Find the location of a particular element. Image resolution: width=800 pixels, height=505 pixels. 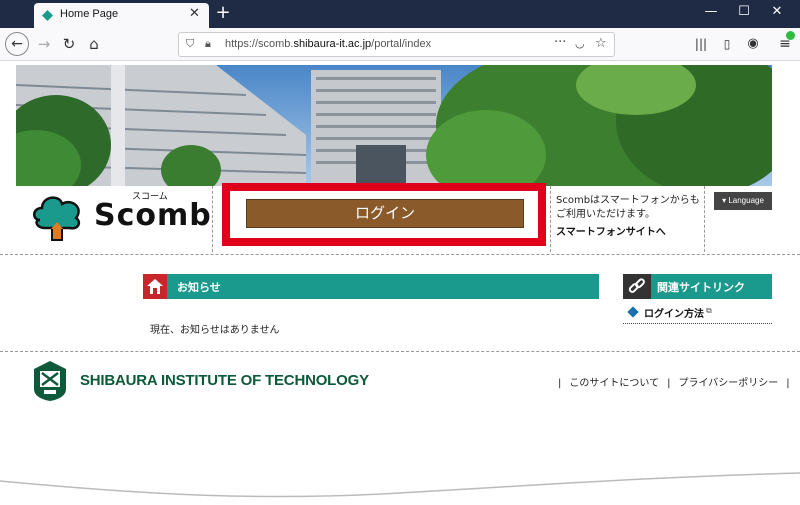

login-button: ログイン is located at coordinates (385, 213).